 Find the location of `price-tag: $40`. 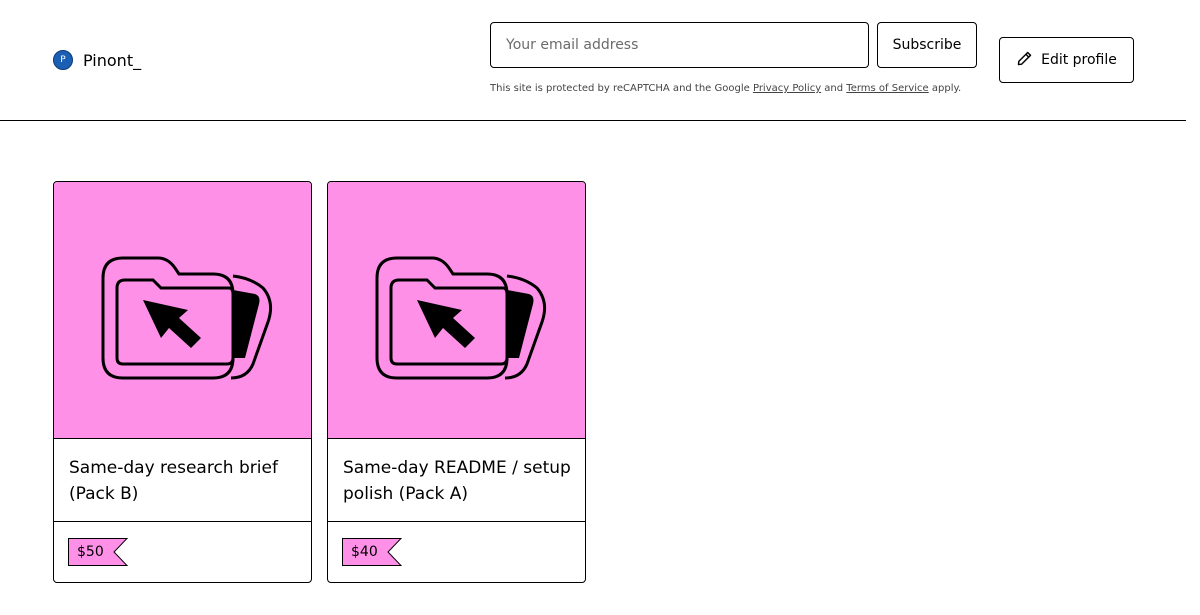

price-tag: $40 is located at coordinates (372, 552).